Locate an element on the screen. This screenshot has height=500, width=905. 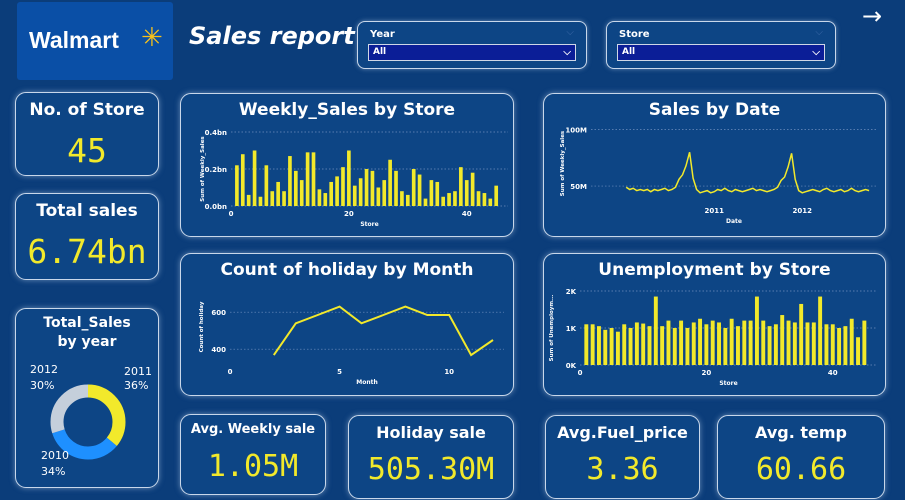
arrow-right-icon: → is located at coordinates (872, 16).